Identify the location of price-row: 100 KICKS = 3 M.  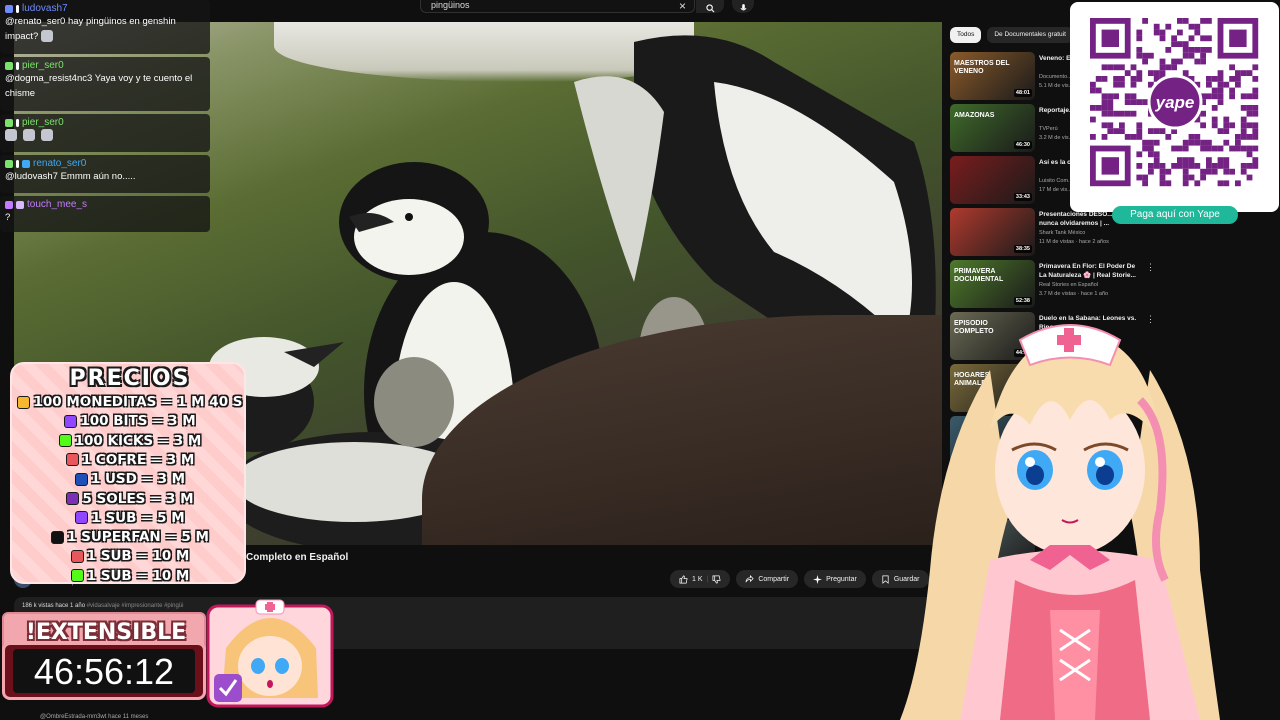
(128, 440).